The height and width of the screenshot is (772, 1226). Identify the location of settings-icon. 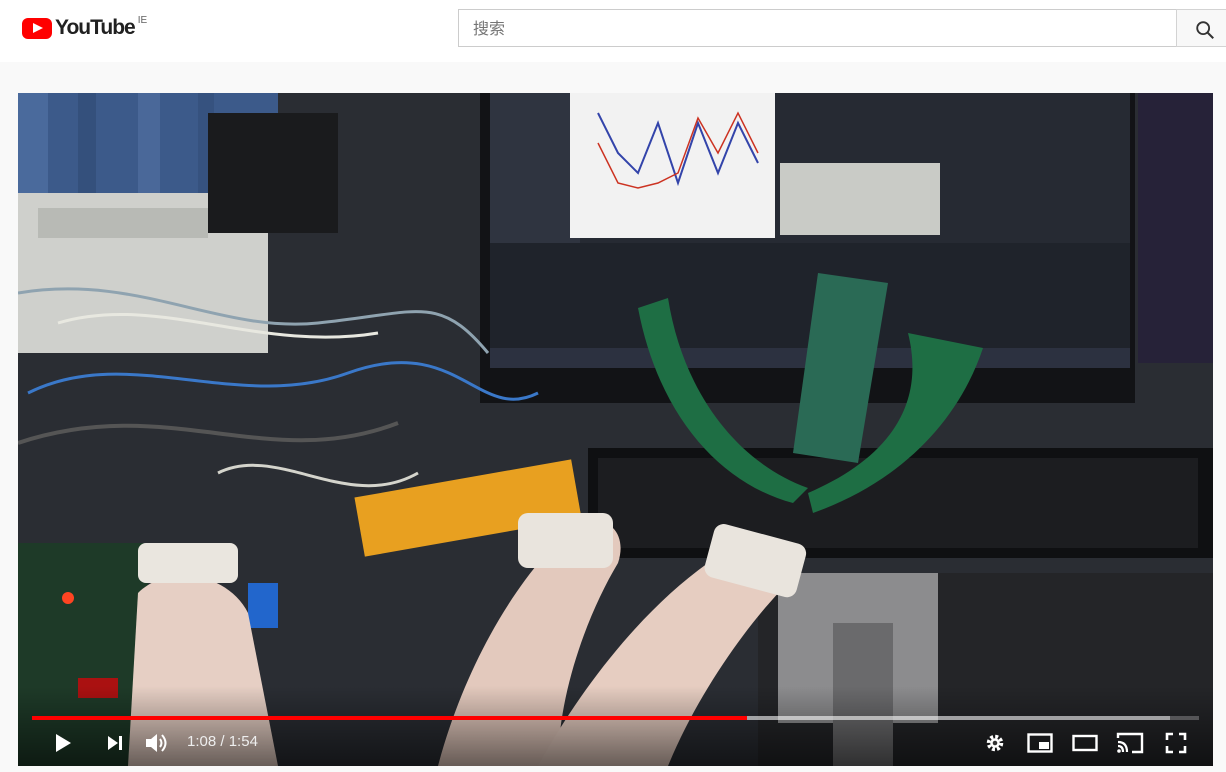
(995, 743).